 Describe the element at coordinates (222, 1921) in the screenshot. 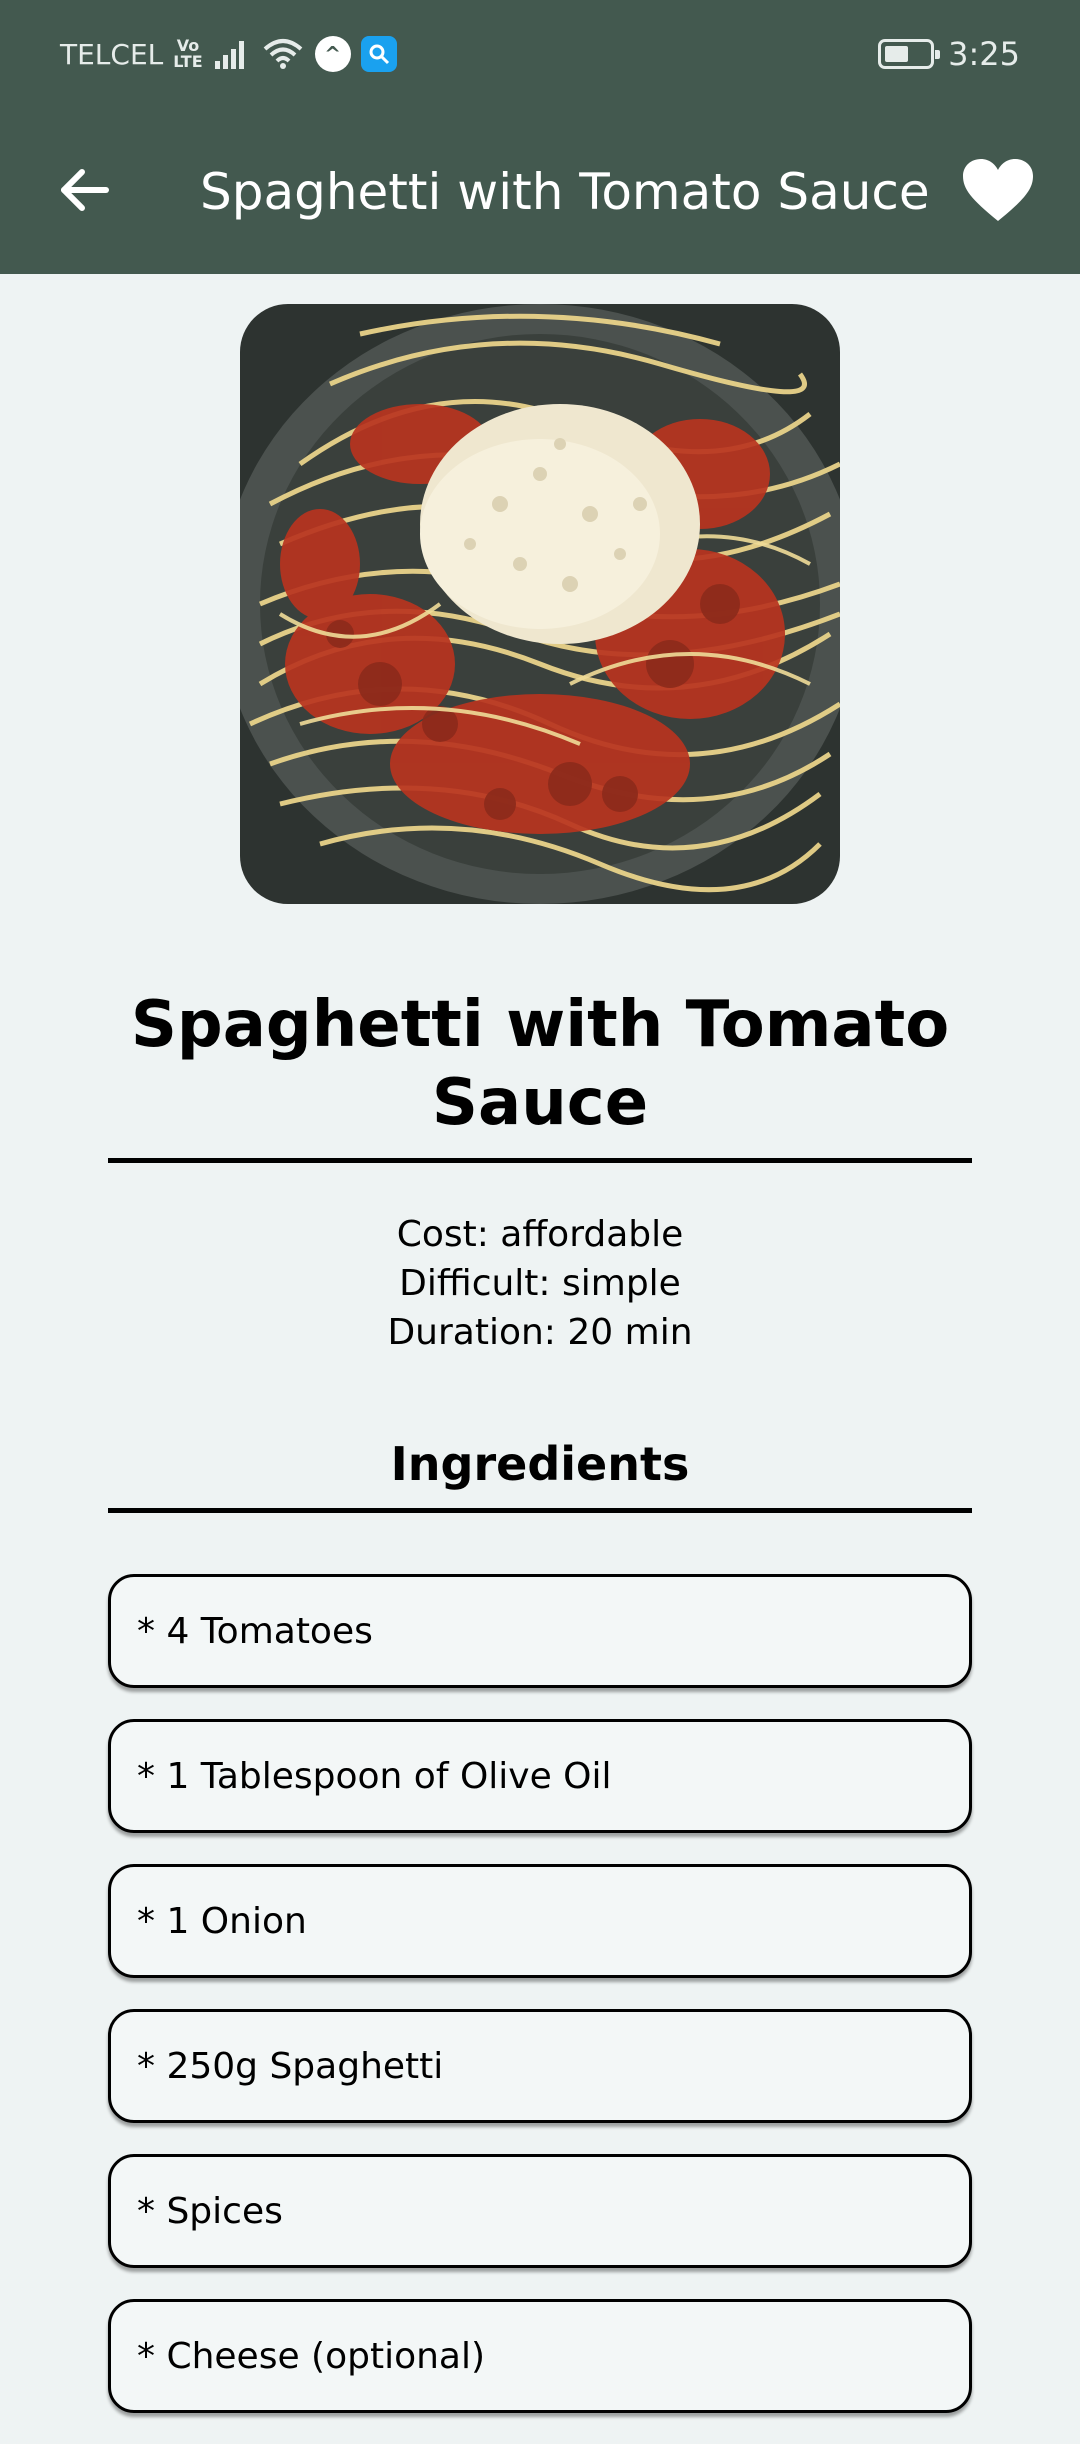

I see `ingredient-label: * 1 Onion` at that location.